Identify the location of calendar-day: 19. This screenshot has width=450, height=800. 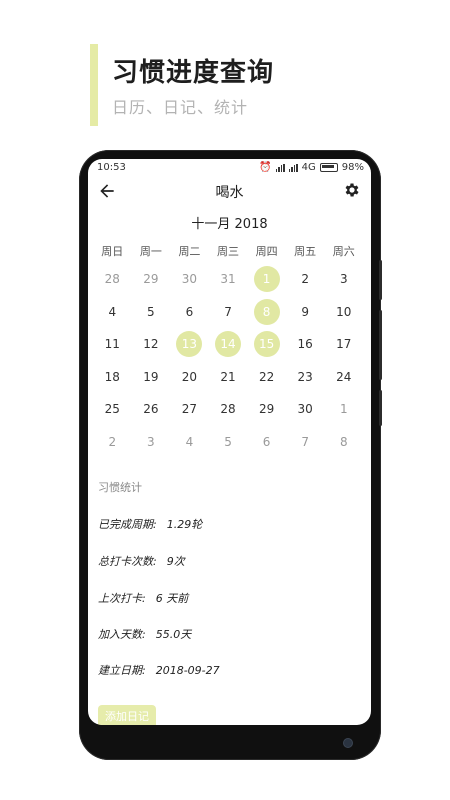
(151, 377).